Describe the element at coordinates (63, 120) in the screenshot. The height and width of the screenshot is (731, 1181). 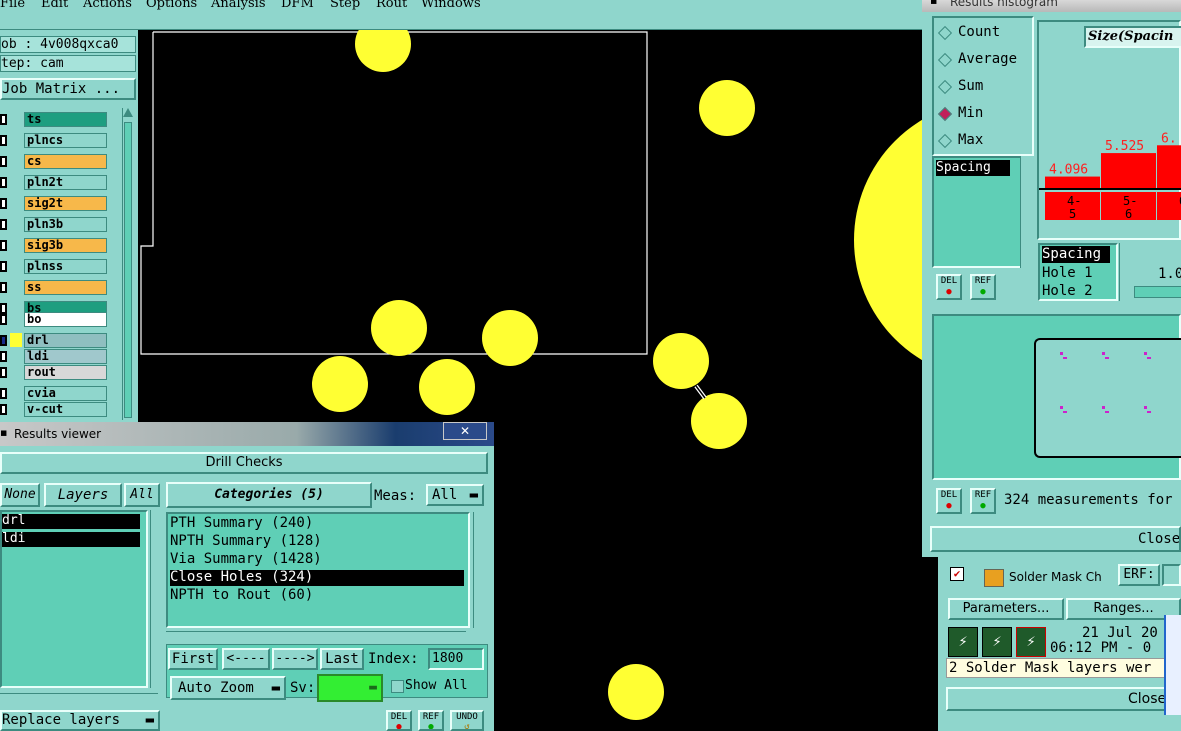
I see `layer-row-ts: ts◆` at that location.